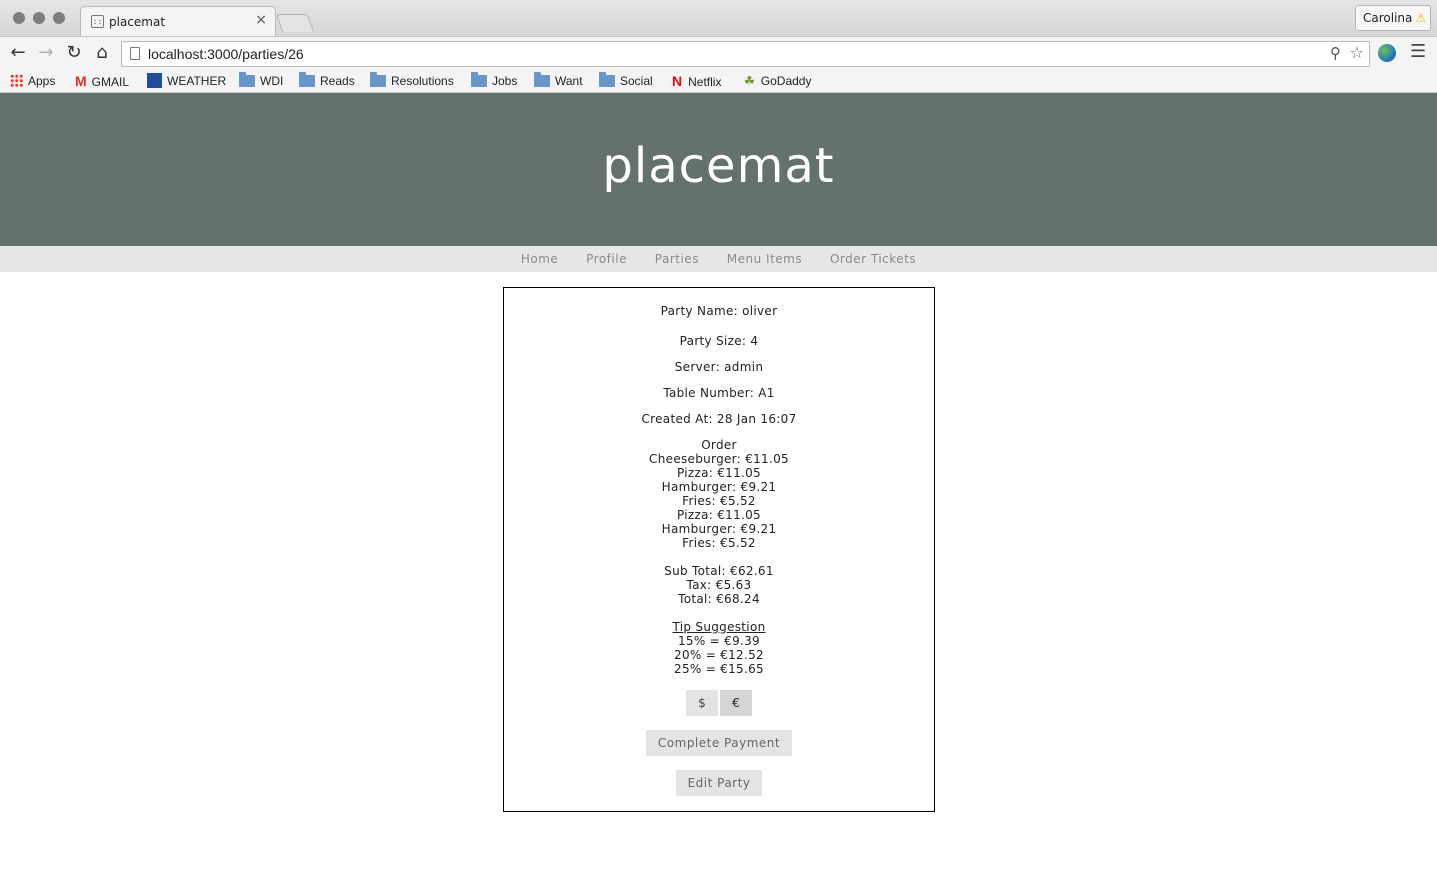 The height and width of the screenshot is (876, 1437). Describe the element at coordinates (736, 703) in the screenshot. I see `currency-eur-button: €` at that location.